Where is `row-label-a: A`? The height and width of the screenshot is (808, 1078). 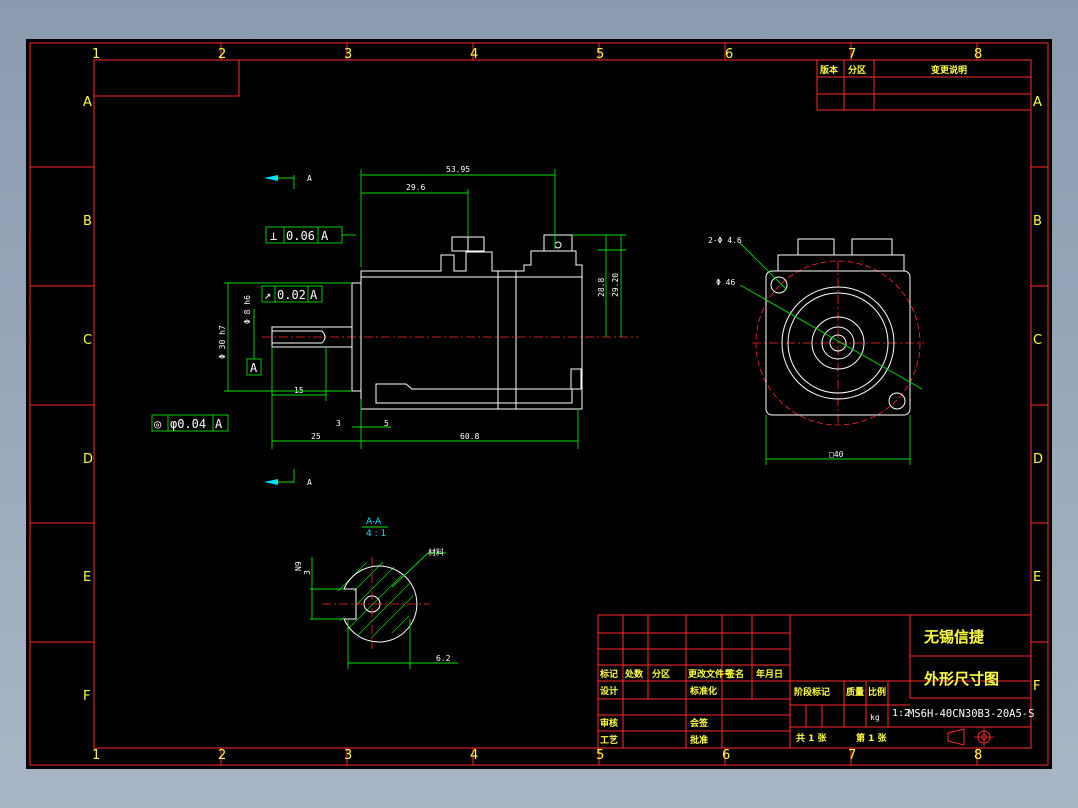
row-label-a: A is located at coordinates (87, 102).